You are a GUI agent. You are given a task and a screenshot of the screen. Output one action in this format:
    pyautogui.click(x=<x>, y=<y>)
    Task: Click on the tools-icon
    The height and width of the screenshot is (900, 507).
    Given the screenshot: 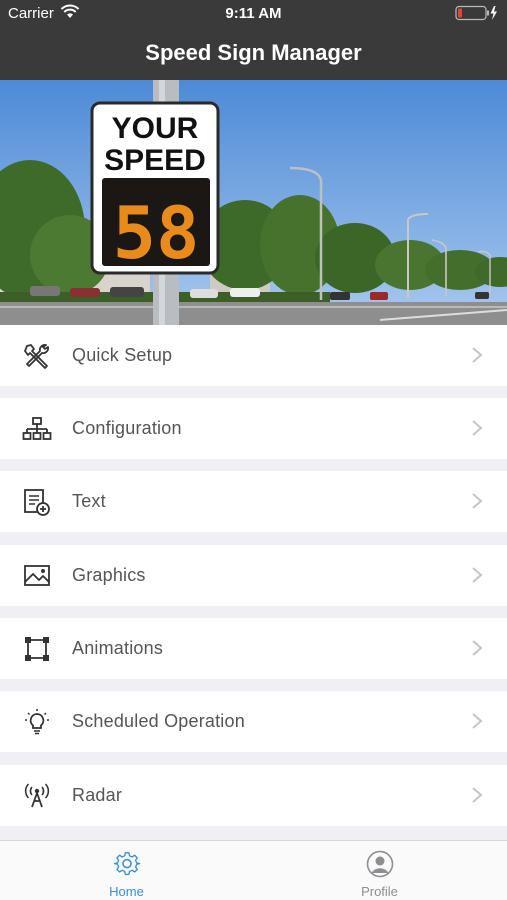 What is the action you would take?
    pyautogui.click(x=36, y=356)
    